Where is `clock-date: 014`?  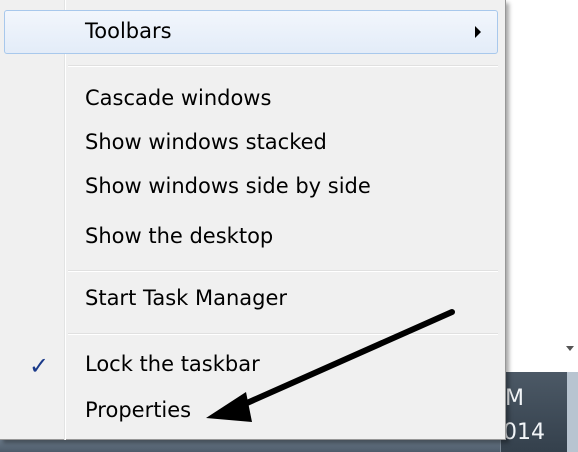 clock-date: 014 is located at coordinates (524, 432).